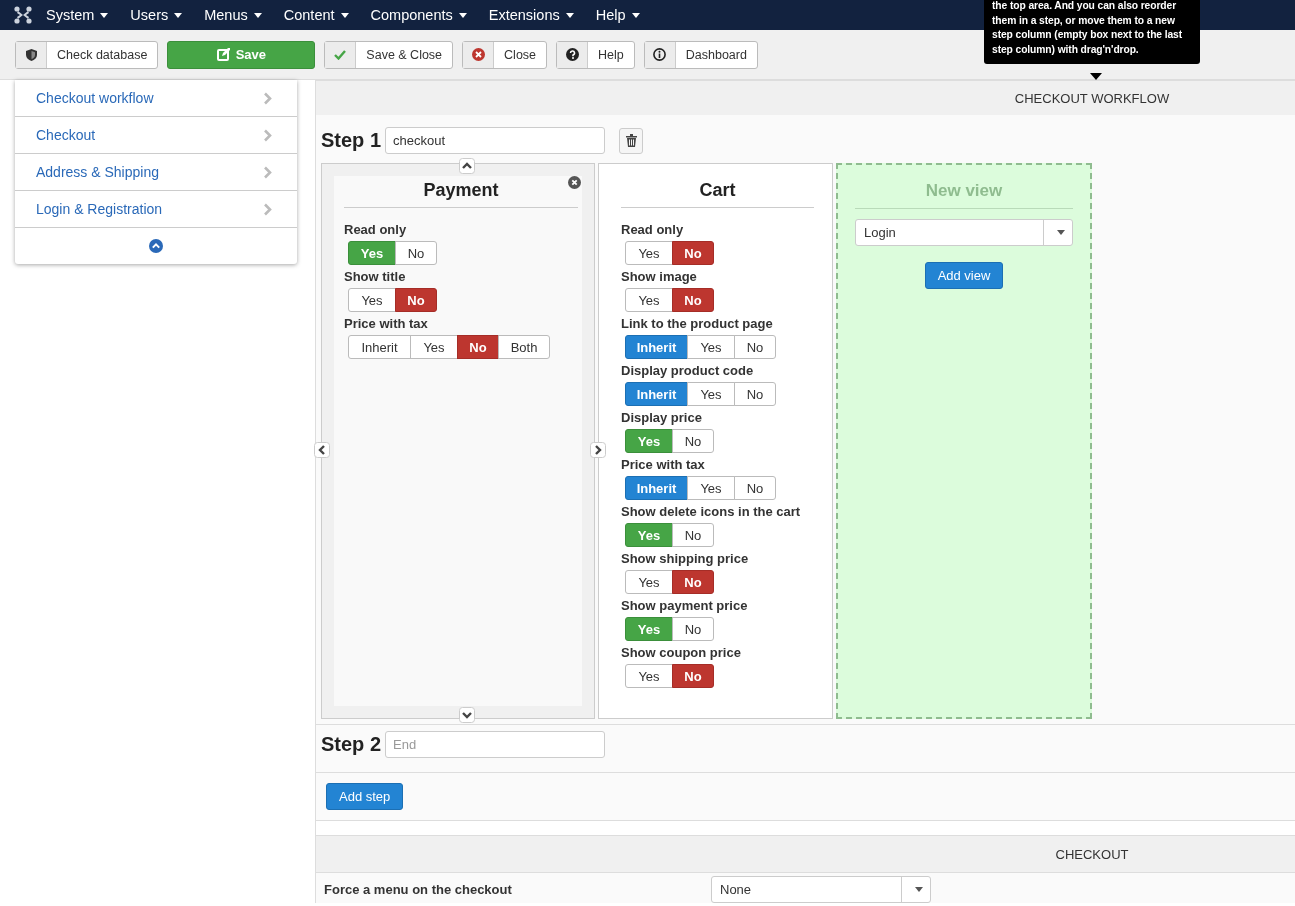 Image resolution: width=1295 pixels, height=906 pixels. Describe the element at coordinates (418, 889) in the screenshot. I see `field-label: Force a menu on the checkout` at that location.